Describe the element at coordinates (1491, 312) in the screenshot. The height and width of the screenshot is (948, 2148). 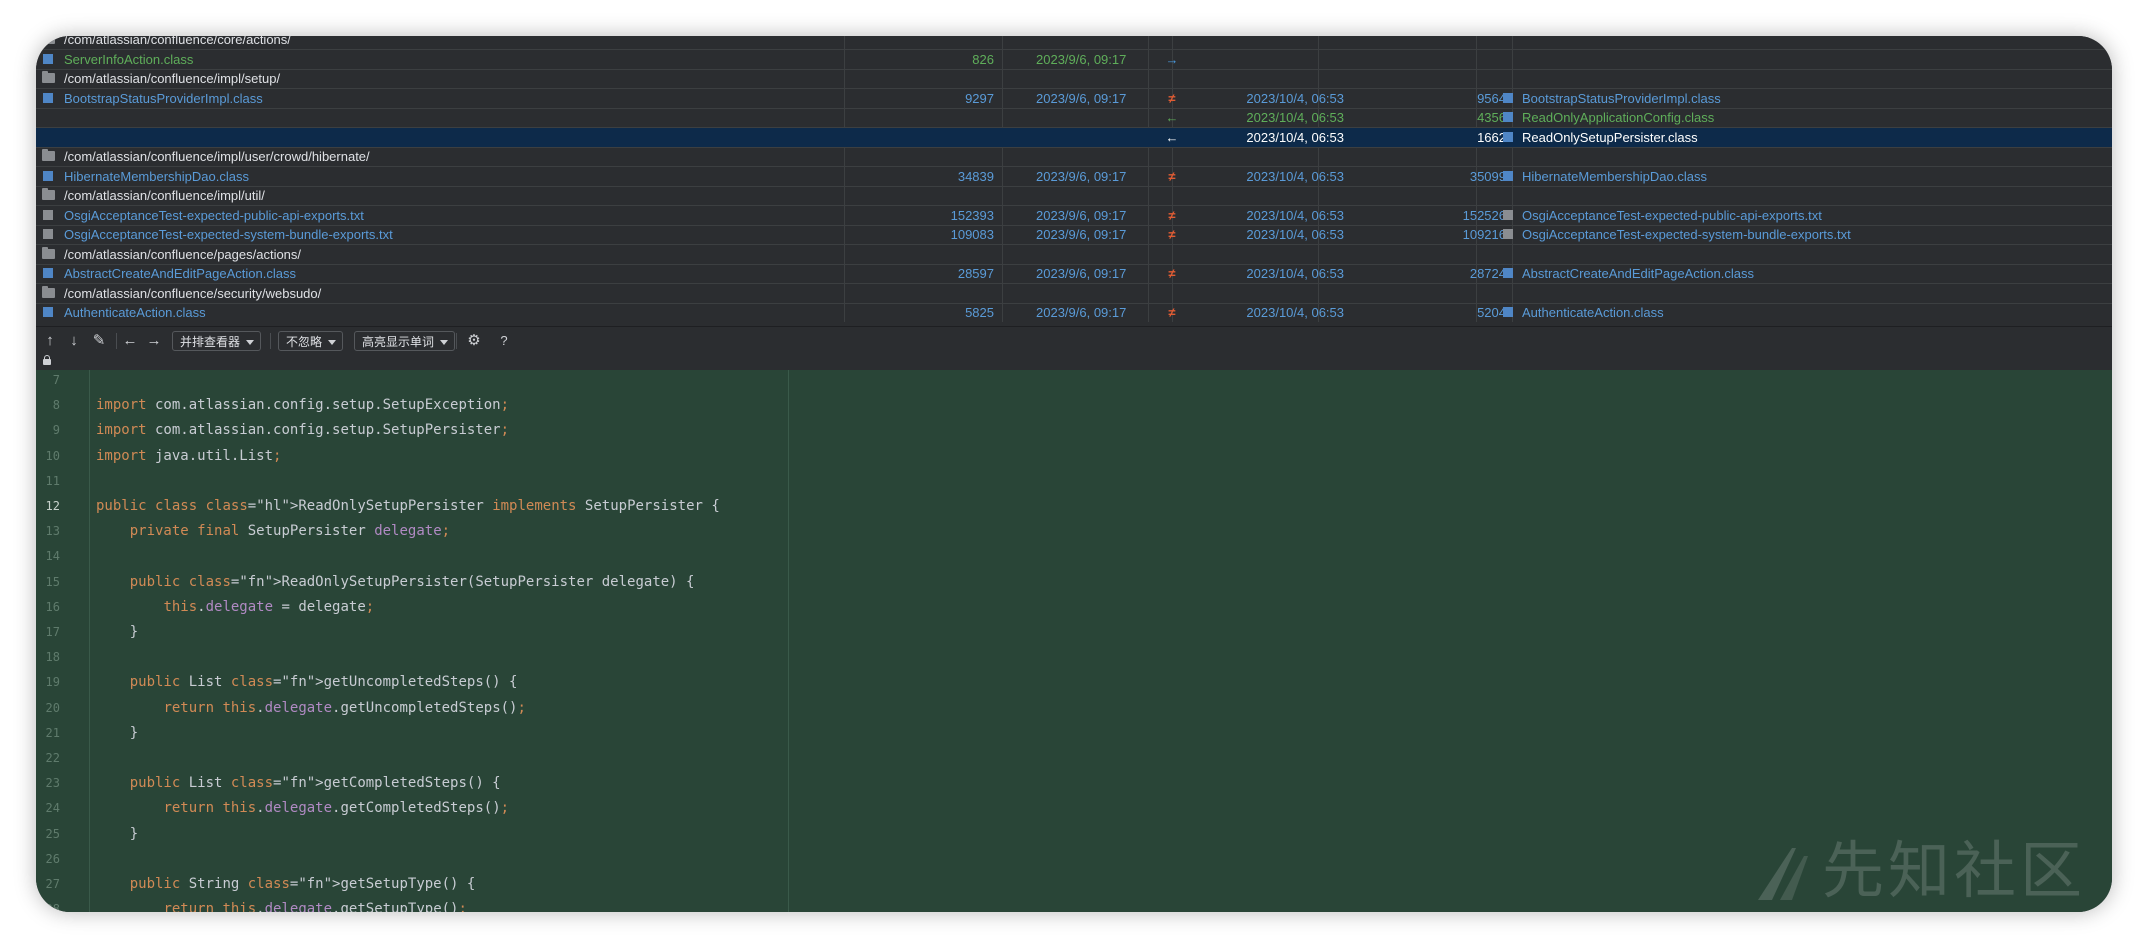
I see `right-file-size: 5204` at that location.